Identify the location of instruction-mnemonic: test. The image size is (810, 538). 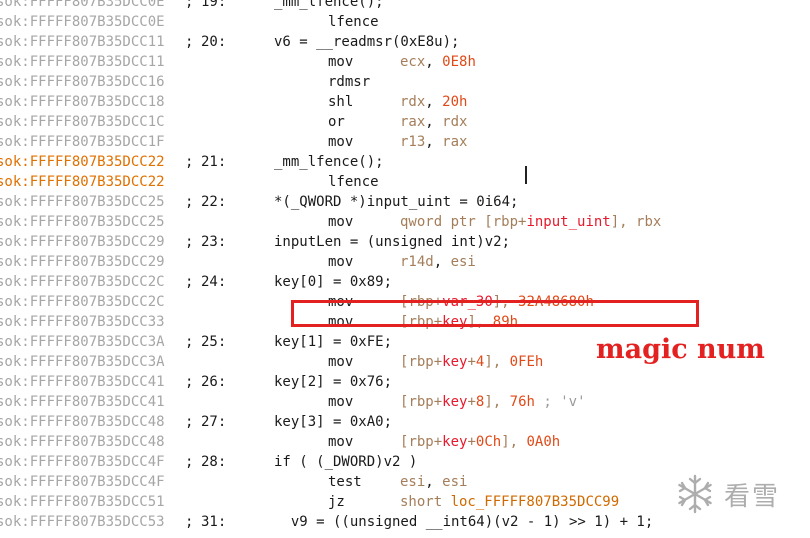
(345, 482).